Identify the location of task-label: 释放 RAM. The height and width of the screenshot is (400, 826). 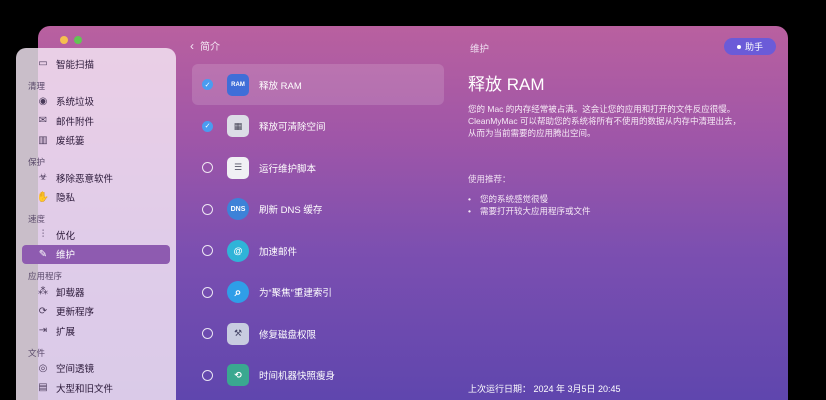
(280, 86).